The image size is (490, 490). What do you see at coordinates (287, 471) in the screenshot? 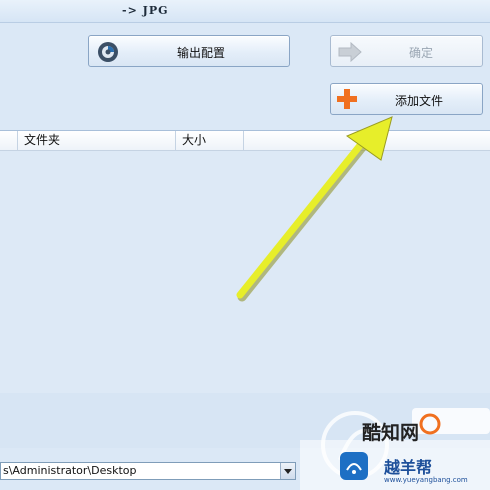
I see `chevron-down-icon` at bounding box center [287, 471].